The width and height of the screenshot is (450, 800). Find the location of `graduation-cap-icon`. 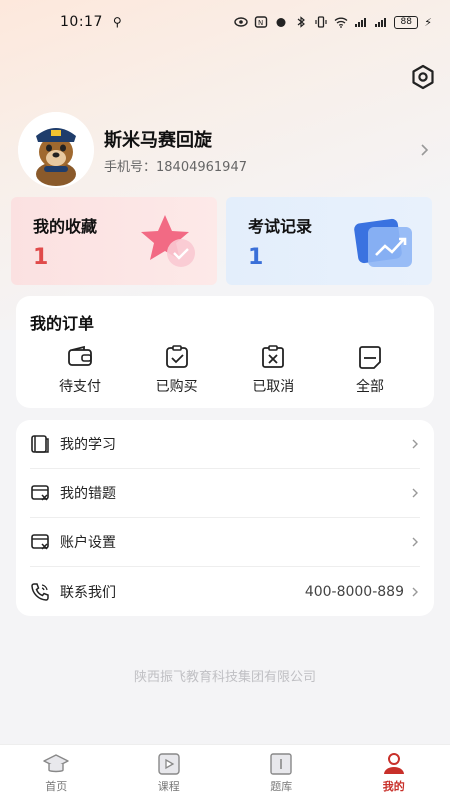

graduation-cap-icon is located at coordinates (56, 762).